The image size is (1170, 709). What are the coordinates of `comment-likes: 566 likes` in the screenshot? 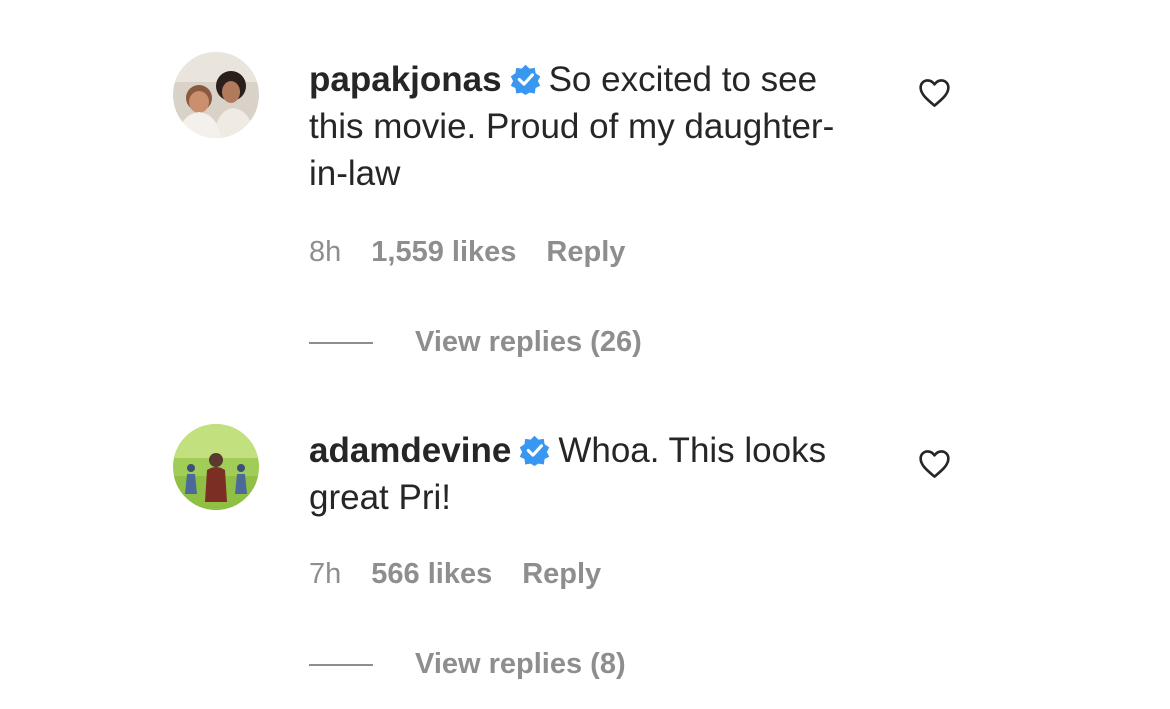 It's located at (431, 574).